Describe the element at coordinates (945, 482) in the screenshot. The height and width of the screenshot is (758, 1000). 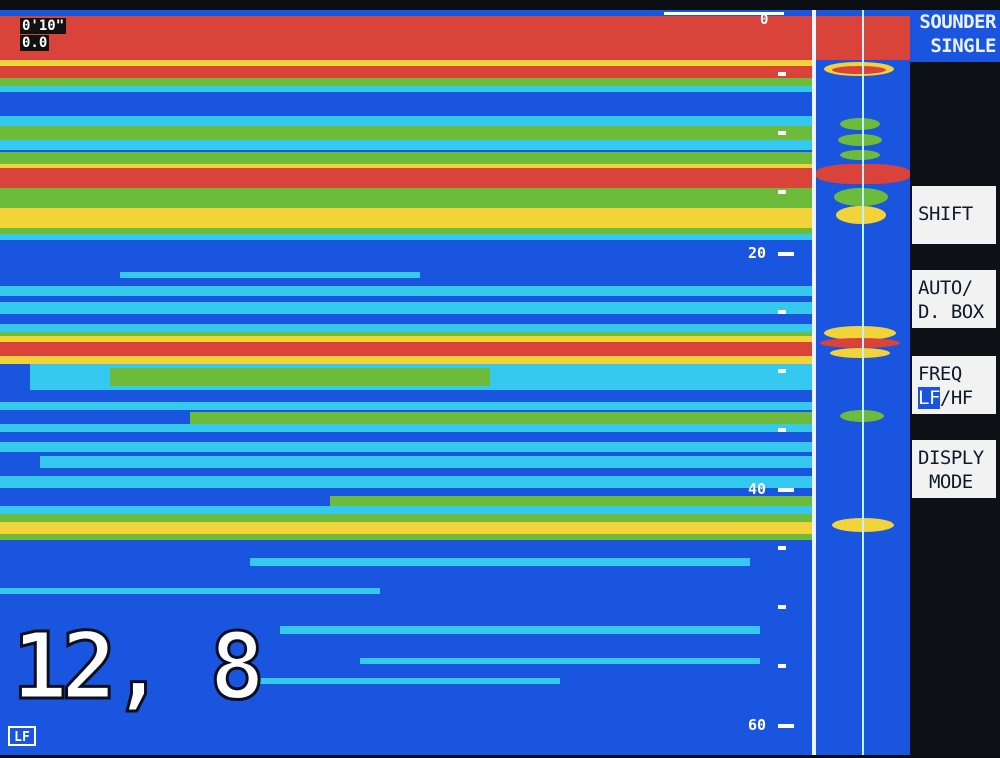
I see `softkey-label: MODE` at that location.